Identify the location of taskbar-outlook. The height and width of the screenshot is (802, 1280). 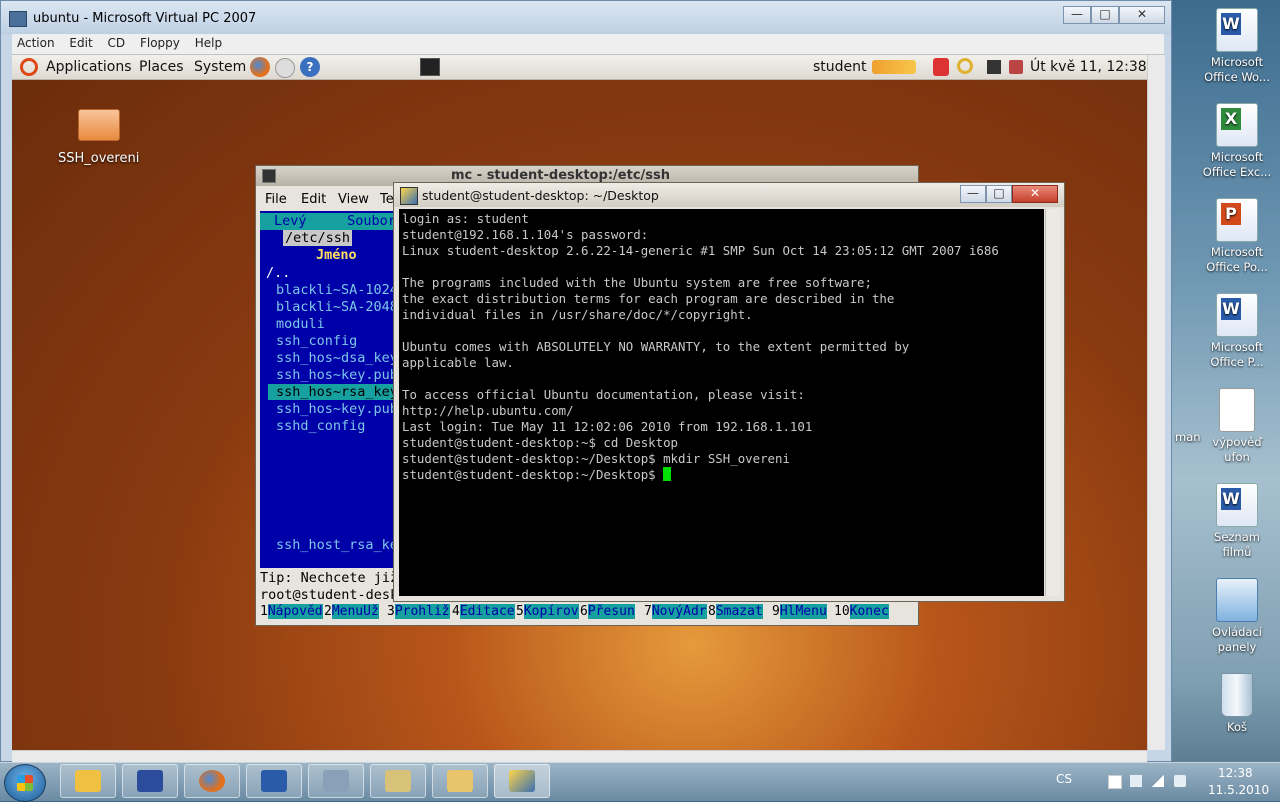
(88, 781).